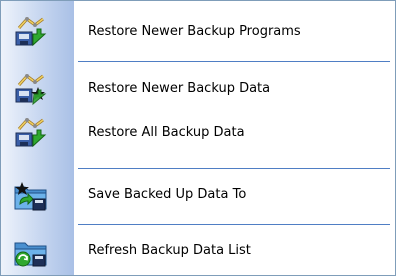 The height and width of the screenshot is (276, 396). Describe the element at coordinates (169, 250) in the screenshot. I see `menu-item-label: Refresh Backup Data List` at that location.